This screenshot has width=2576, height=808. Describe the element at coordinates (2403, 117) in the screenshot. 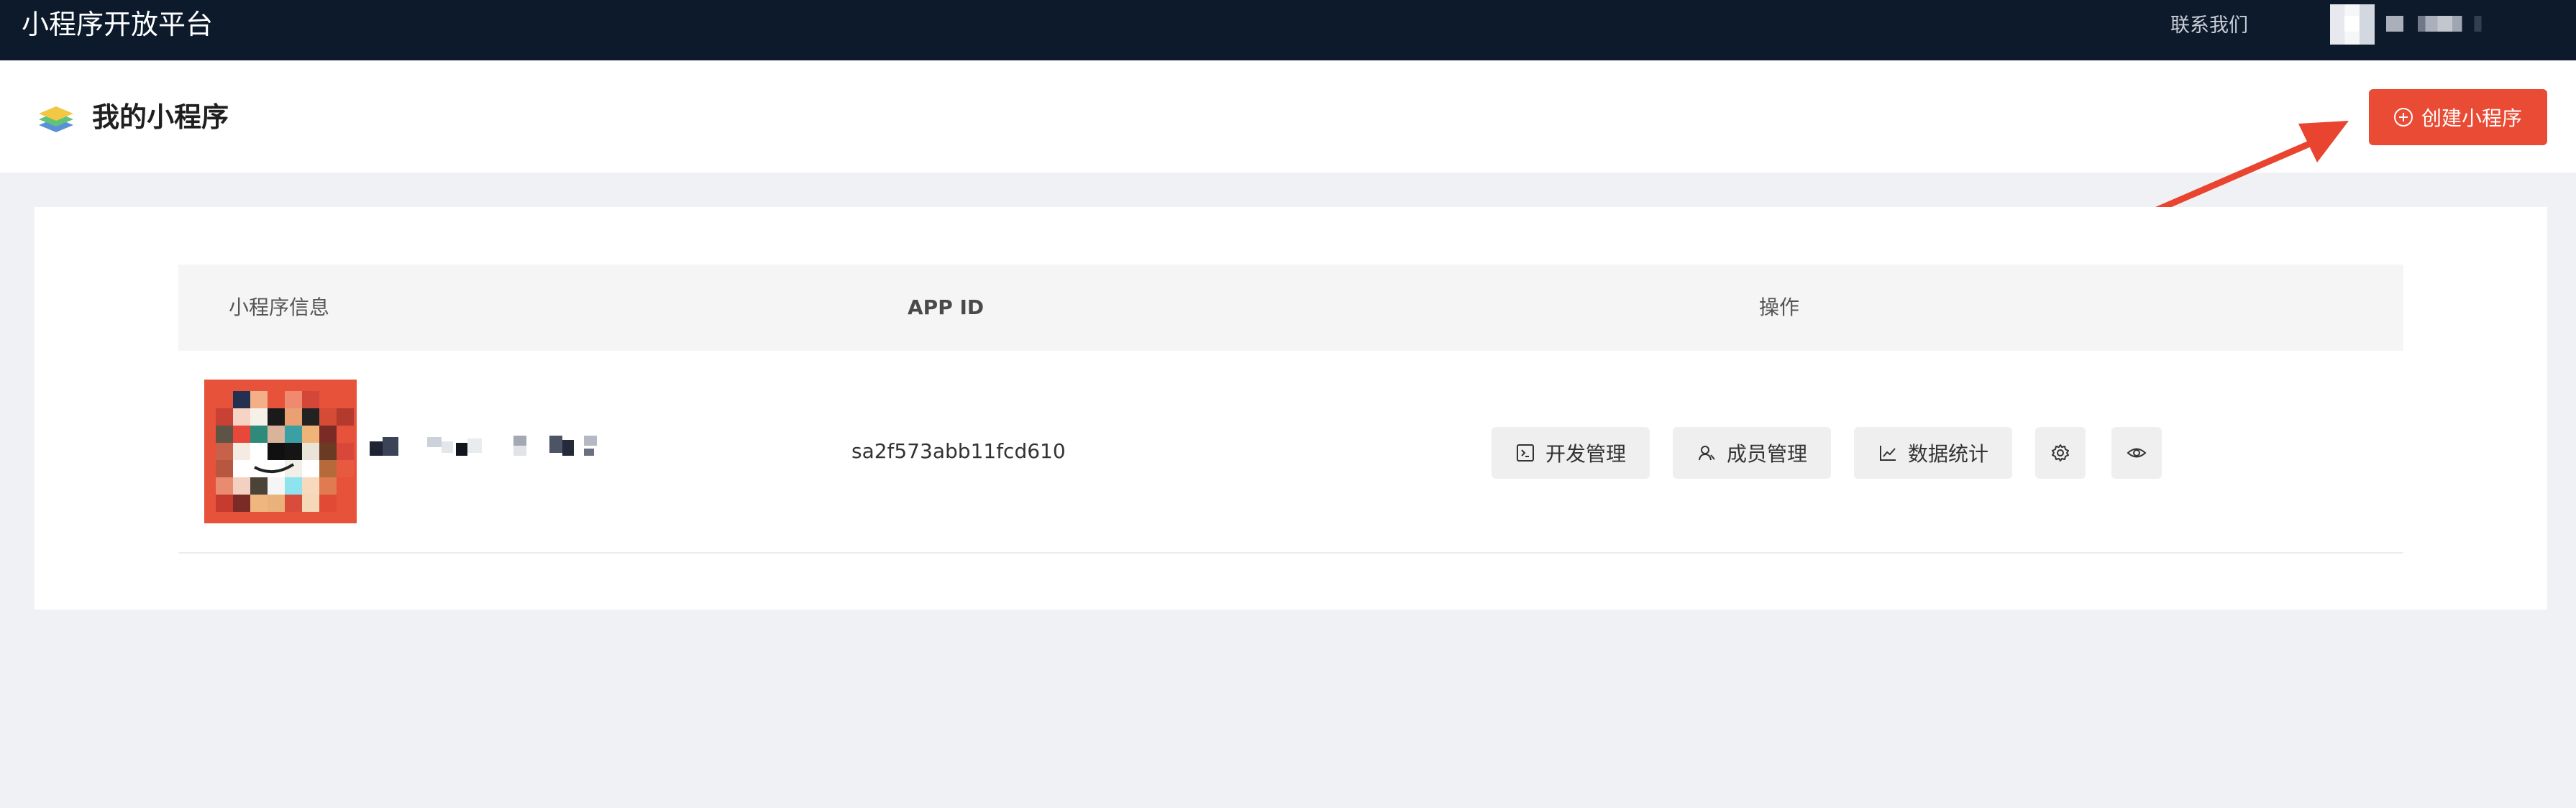

I see `plus-circle-icon` at that location.